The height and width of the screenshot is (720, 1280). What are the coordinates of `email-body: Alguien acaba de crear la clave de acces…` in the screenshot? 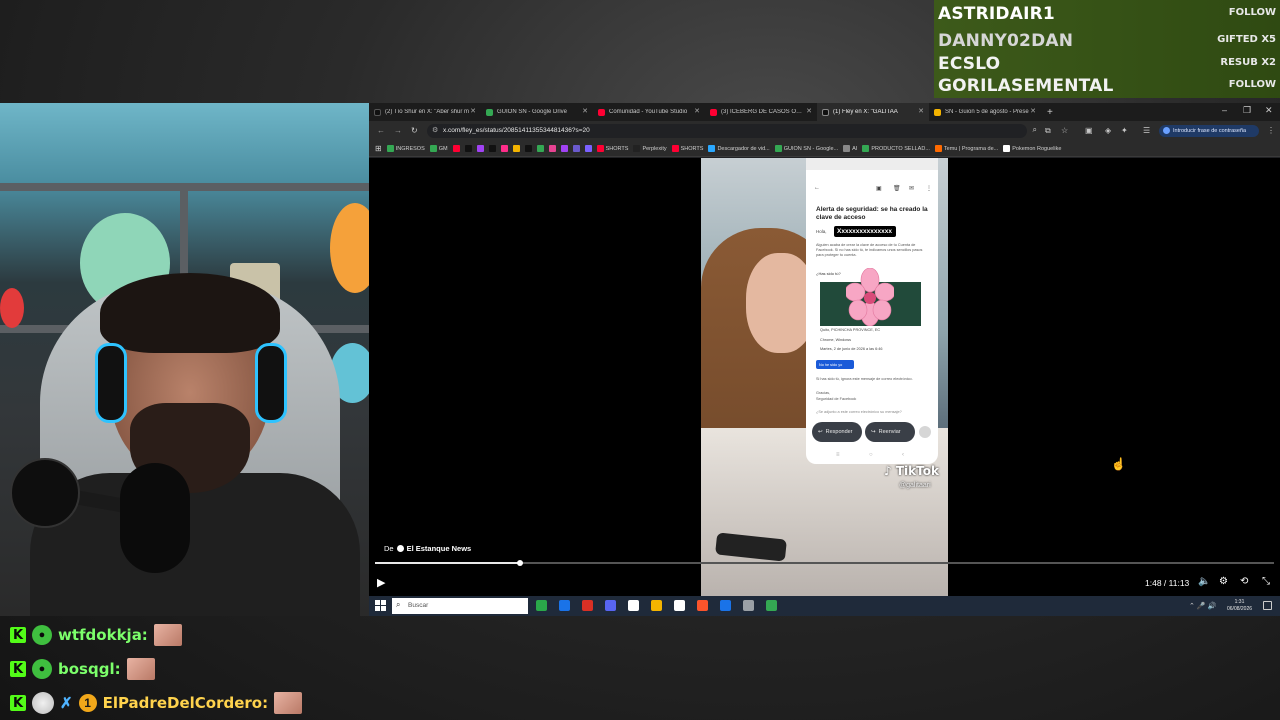 It's located at (869, 250).